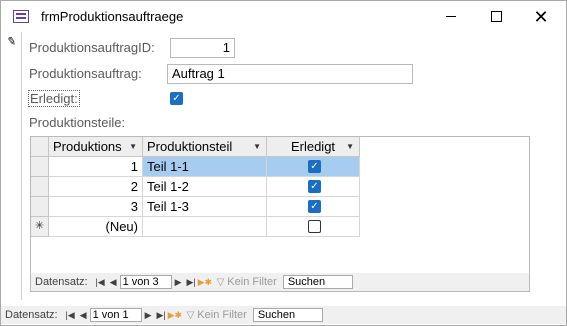 The width and height of the screenshot is (567, 326). I want to click on name-field: Auftrag 1, so click(290, 74).